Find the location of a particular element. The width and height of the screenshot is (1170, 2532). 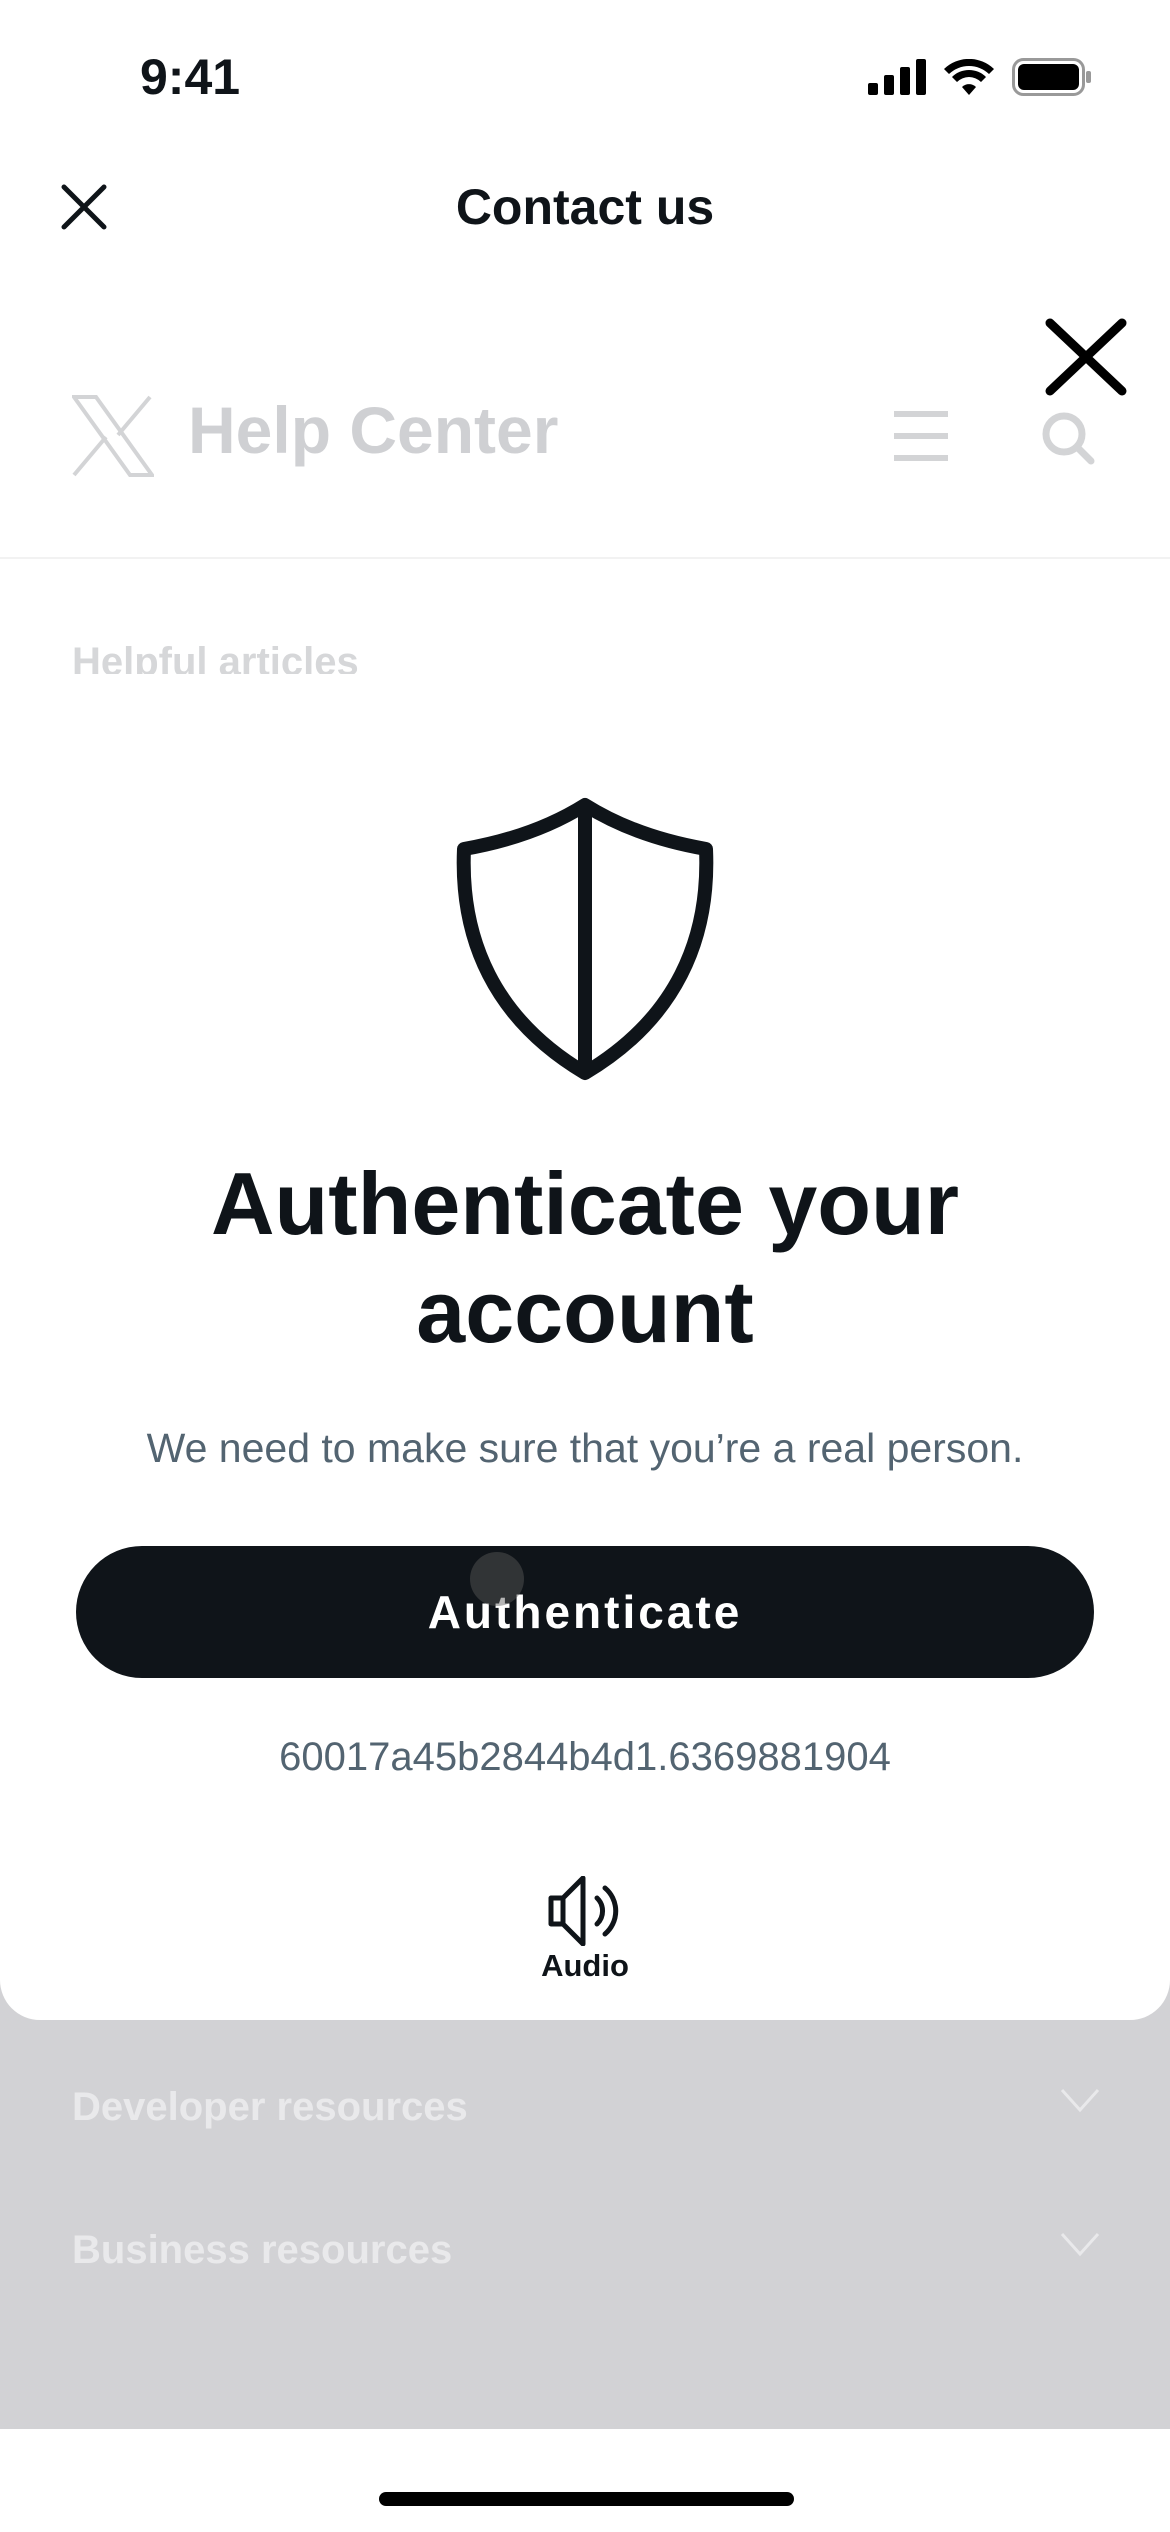

search-icon is located at coordinates (1068, 438).